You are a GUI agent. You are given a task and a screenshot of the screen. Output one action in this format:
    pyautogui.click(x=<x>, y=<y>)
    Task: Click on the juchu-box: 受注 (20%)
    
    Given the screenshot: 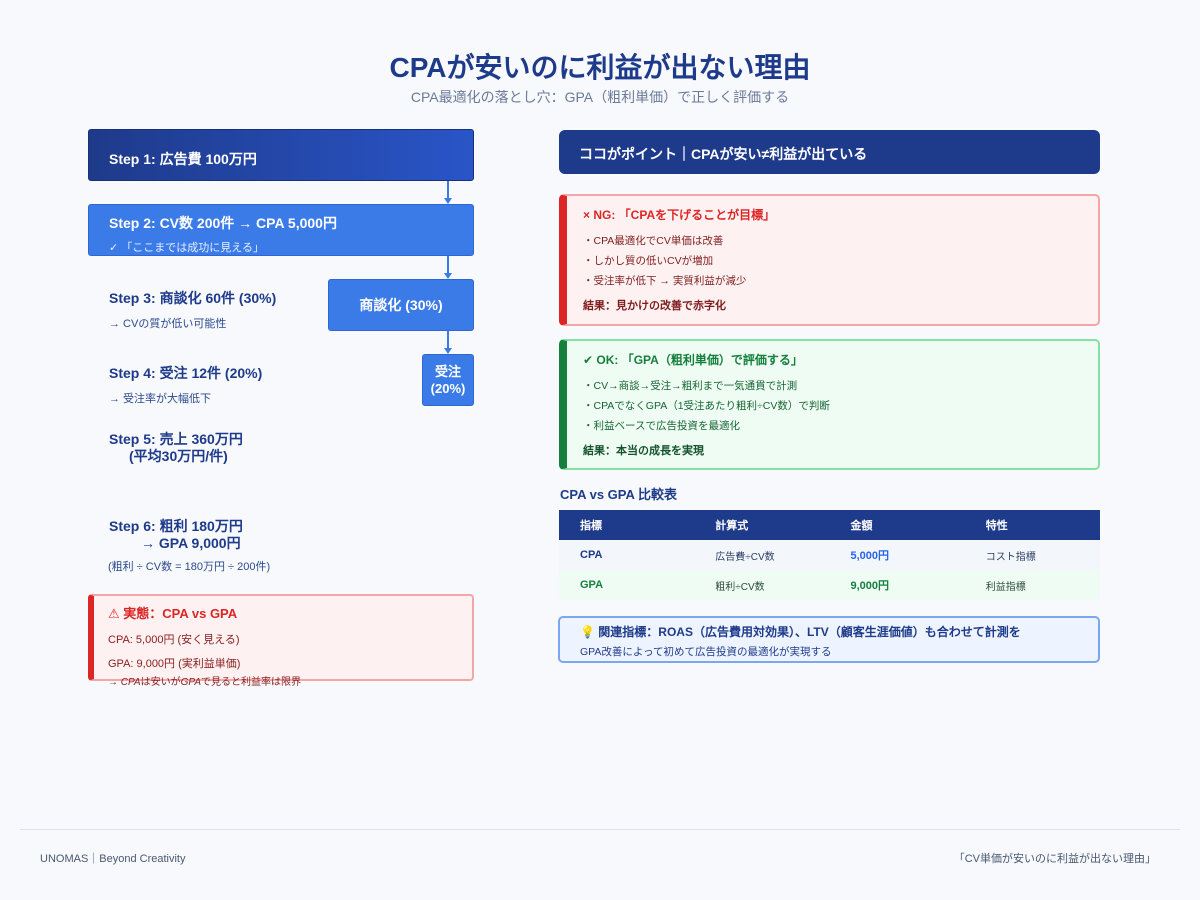 What is the action you would take?
    pyautogui.click(x=448, y=380)
    